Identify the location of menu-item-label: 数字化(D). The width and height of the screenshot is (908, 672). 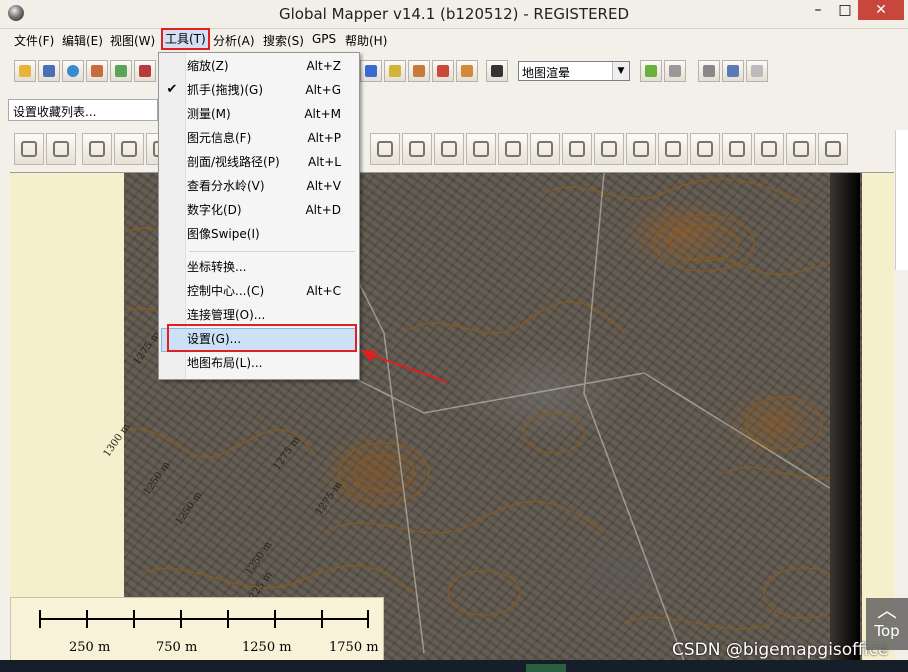
(214, 210).